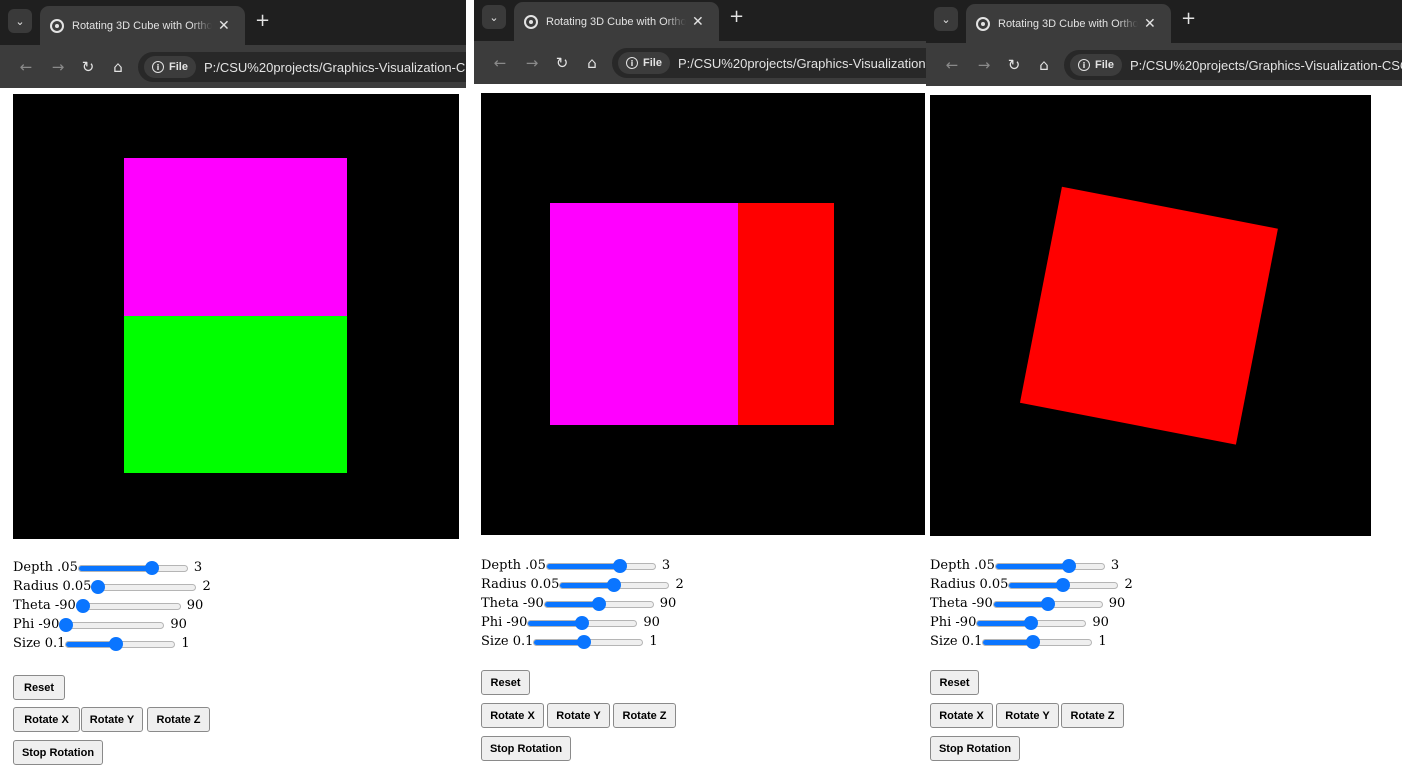 This screenshot has height=776, width=1402. What do you see at coordinates (555, 623) in the screenshot?
I see `slider-fill` at bounding box center [555, 623].